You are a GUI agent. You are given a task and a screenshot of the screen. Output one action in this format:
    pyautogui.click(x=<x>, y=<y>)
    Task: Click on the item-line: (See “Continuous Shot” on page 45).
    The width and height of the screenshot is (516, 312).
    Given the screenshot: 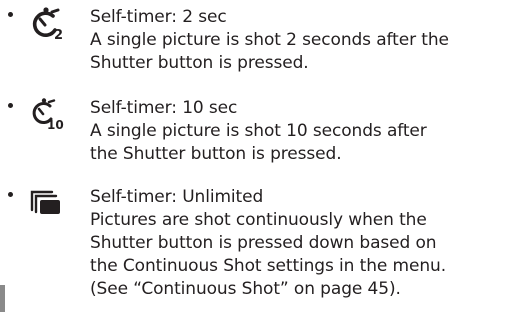 What is the action you would take?
    pyautogui.click(x=245, y=289)
    